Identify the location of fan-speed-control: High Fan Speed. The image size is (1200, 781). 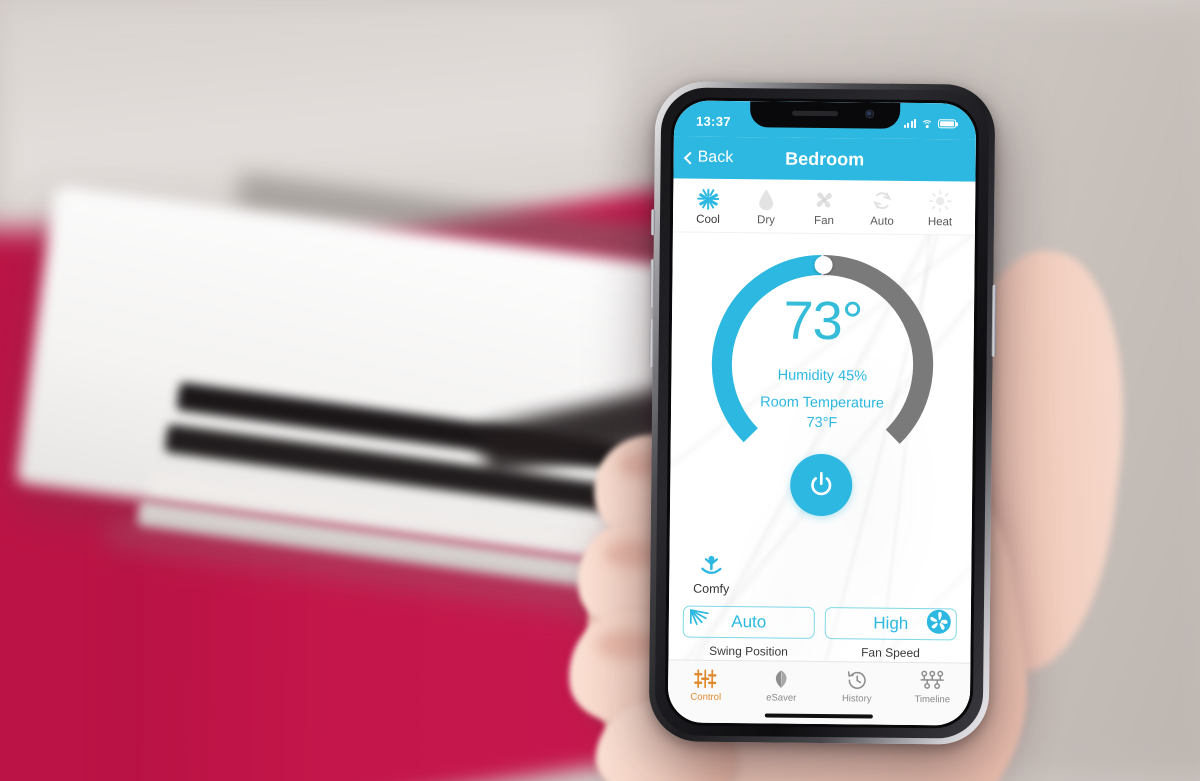
(890, 633).